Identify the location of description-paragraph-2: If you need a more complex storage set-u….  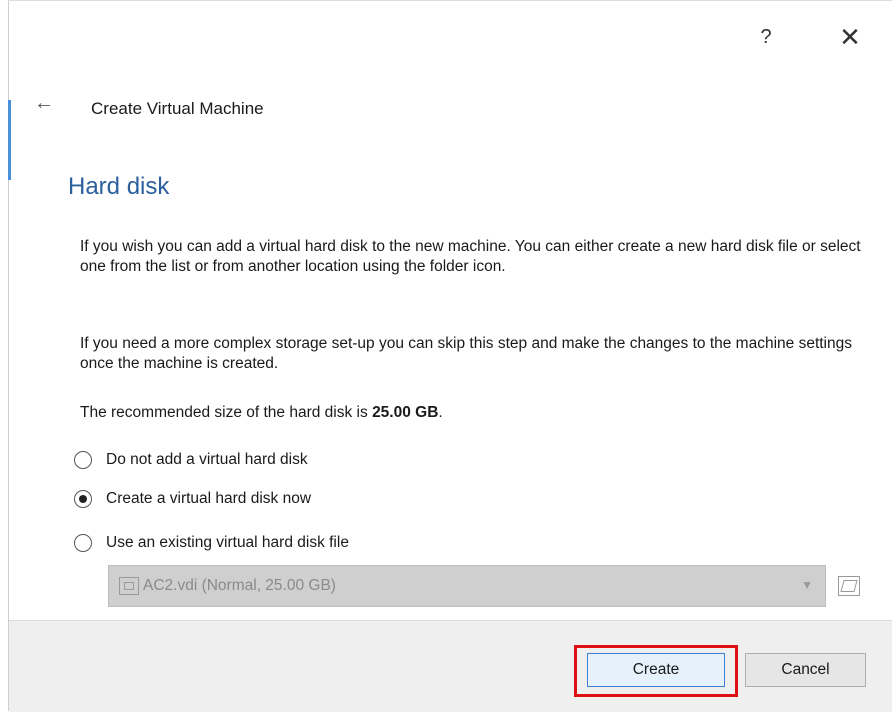
(466, 353).